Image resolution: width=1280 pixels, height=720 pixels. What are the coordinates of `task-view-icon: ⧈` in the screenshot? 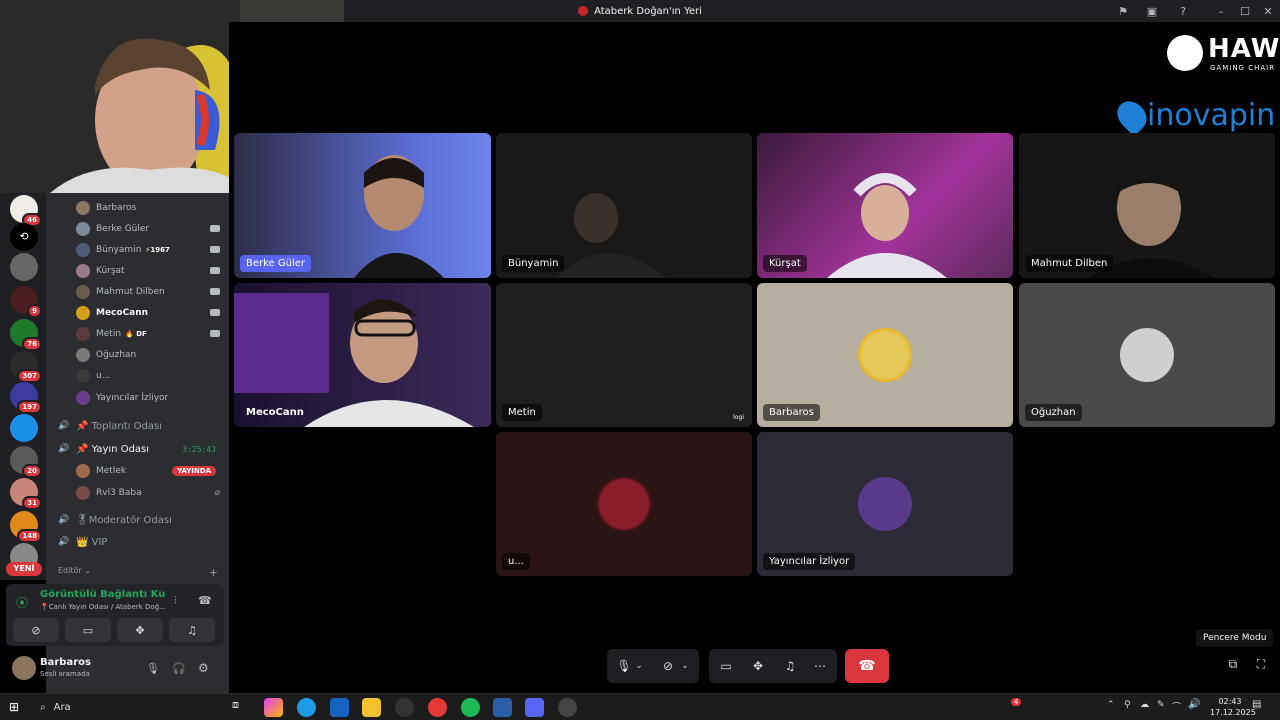 It's located at (241, 707).